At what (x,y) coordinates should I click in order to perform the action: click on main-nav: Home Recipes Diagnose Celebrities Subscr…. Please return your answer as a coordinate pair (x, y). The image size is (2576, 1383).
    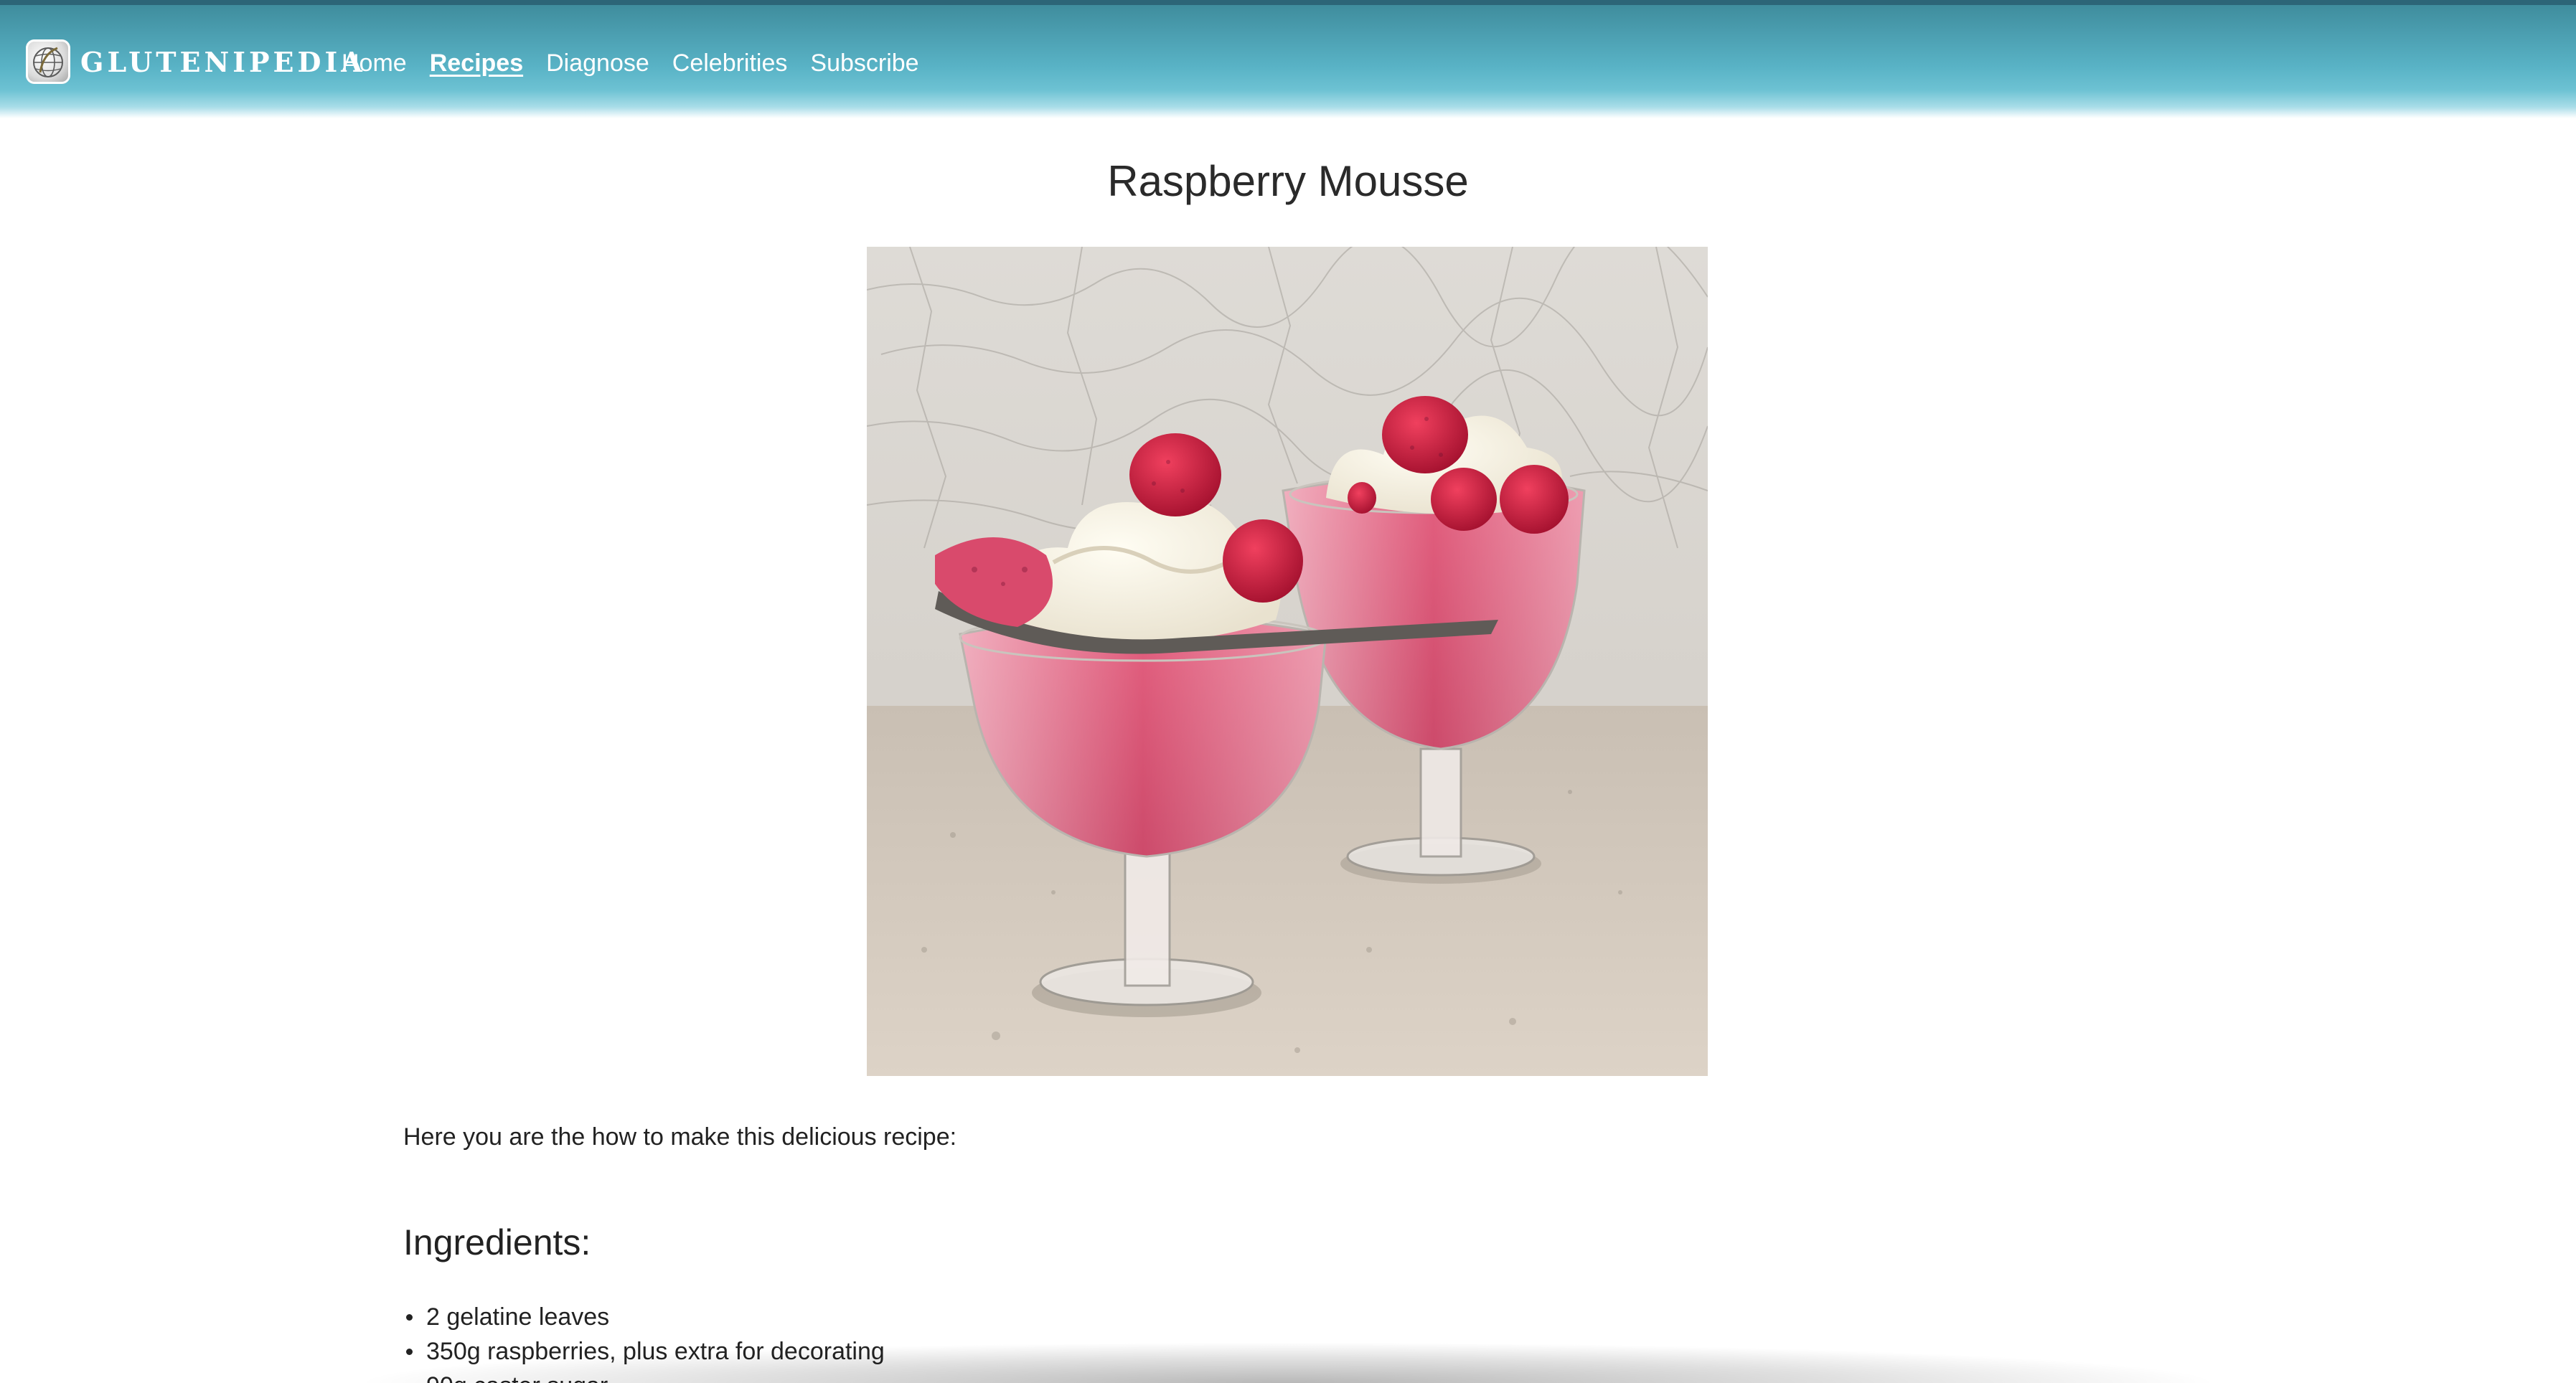
    Looking at the image, I should click on (642, 63).